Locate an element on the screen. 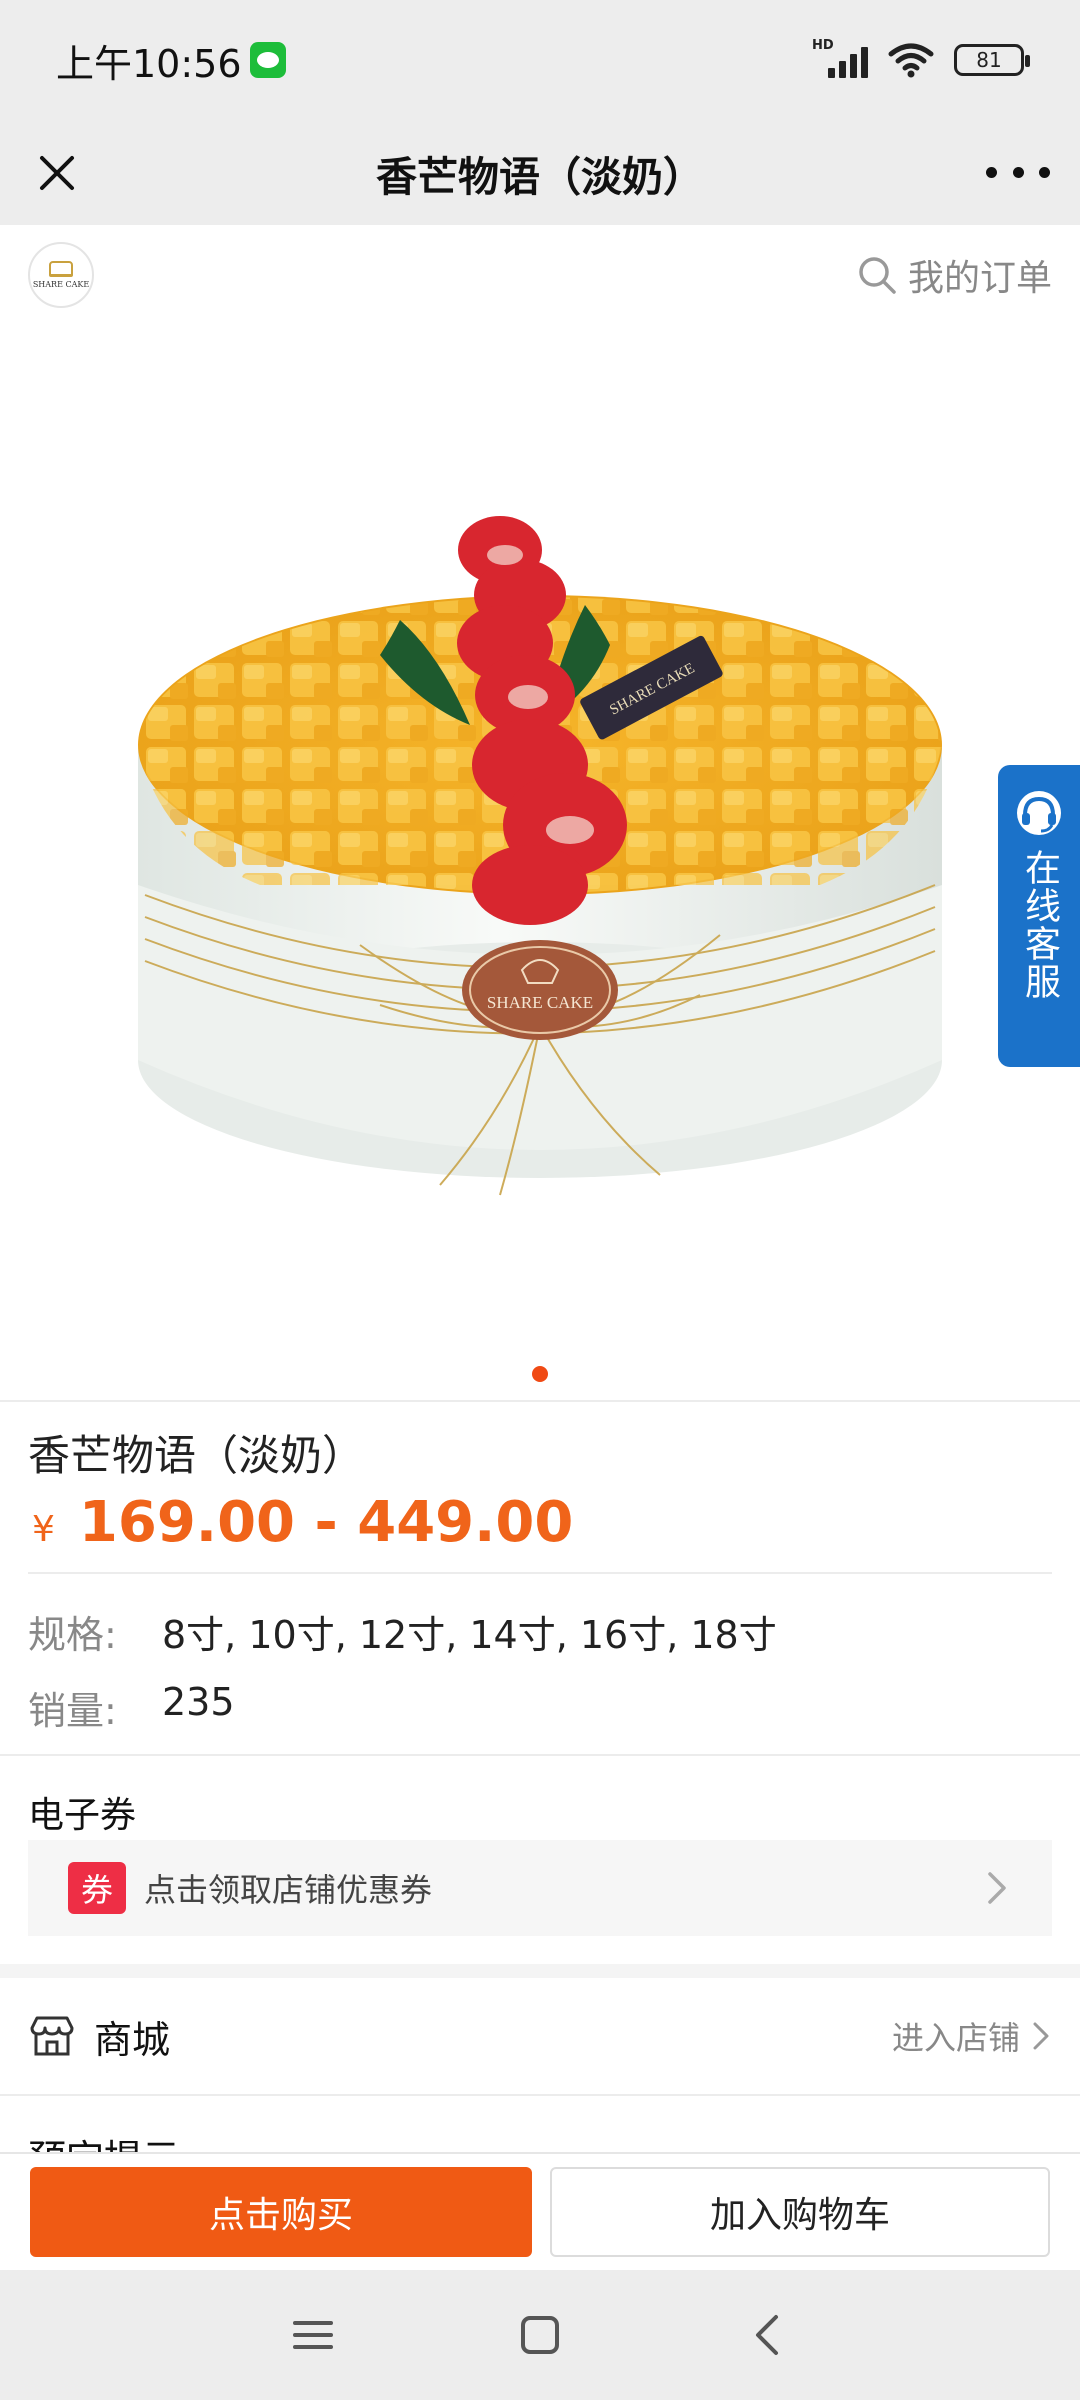 Image resolution: width=1080 pixels, height=2400 pixels. wifi-icon is located at coordinates (911, 60).